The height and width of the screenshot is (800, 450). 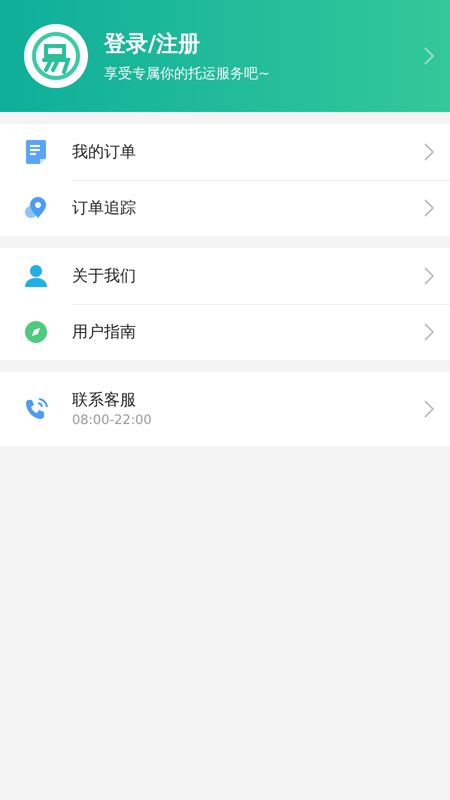 I want to click on document-icon, so click(x=36, y=152).